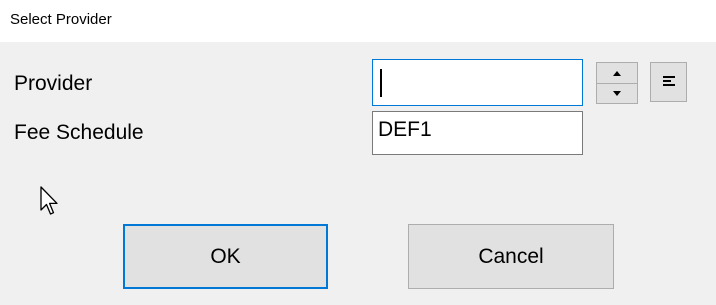 This screenshot has width=716, height=305. What do you see at coordinates (53, 83) in the screenshot?
I see `provider-label: Provider` at bounding box center [53, 83].